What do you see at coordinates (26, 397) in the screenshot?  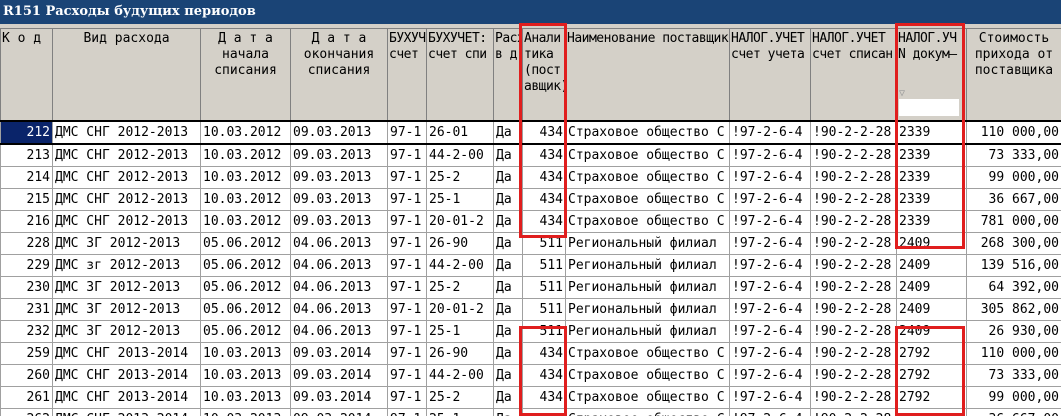 I see `cell-code: 261` at bounding box center [26, 397].